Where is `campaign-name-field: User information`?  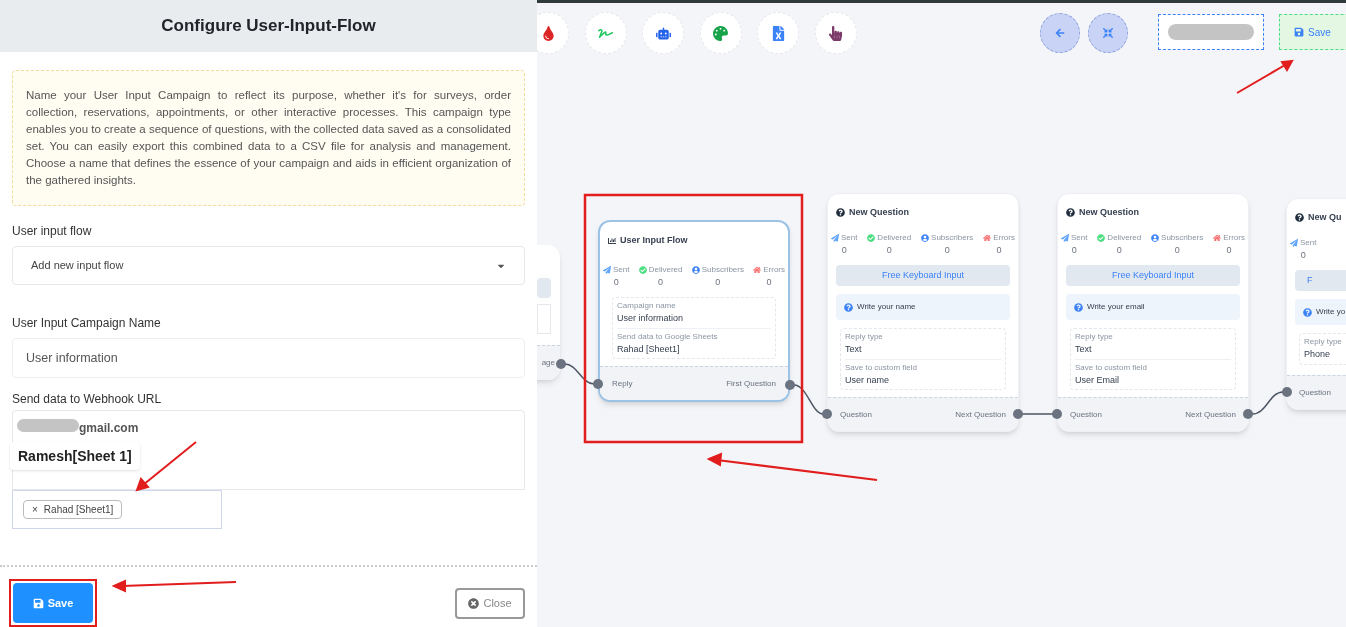
campaign-name-field: User information is located at coordinates (268, 358).